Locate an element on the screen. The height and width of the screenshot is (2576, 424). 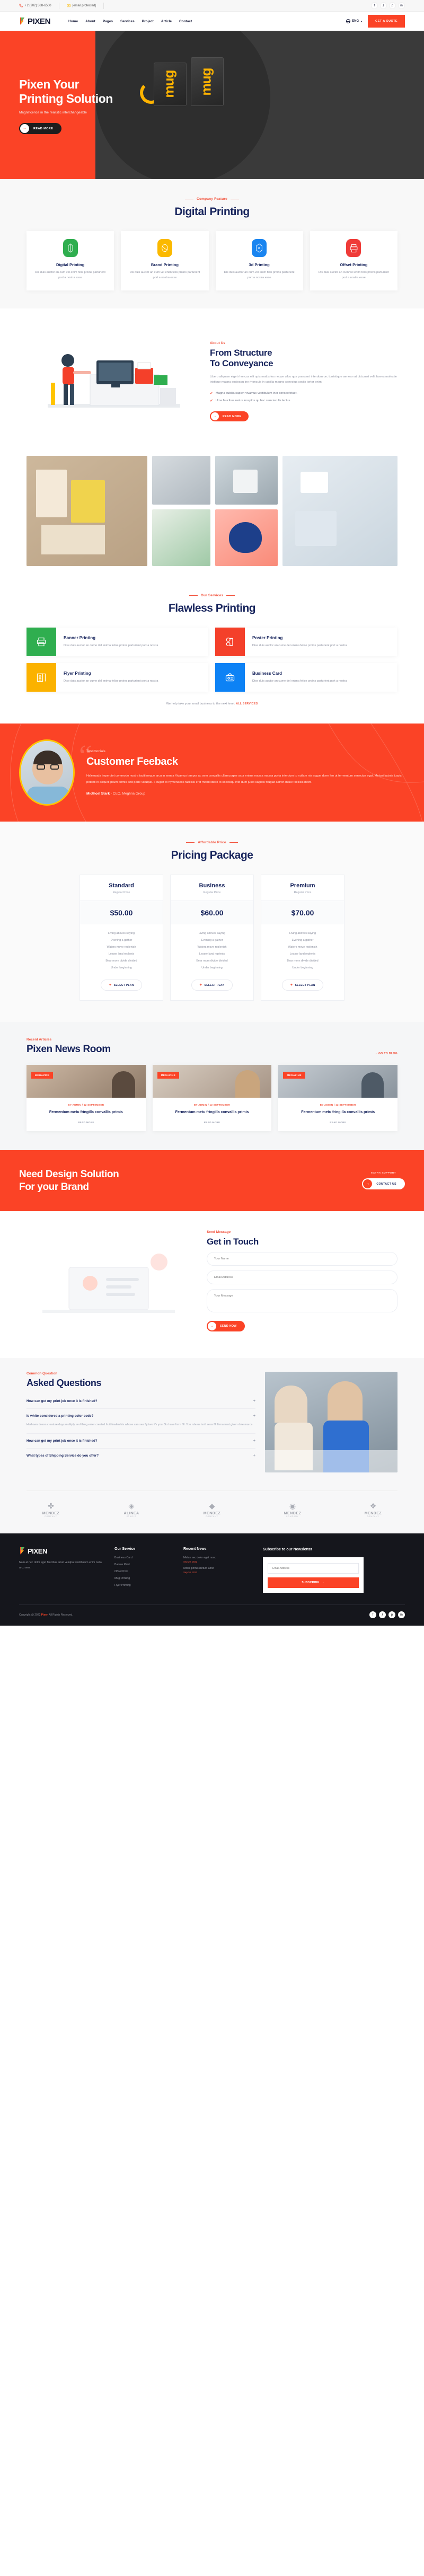
name-input is located at coordinates (303, 1259).